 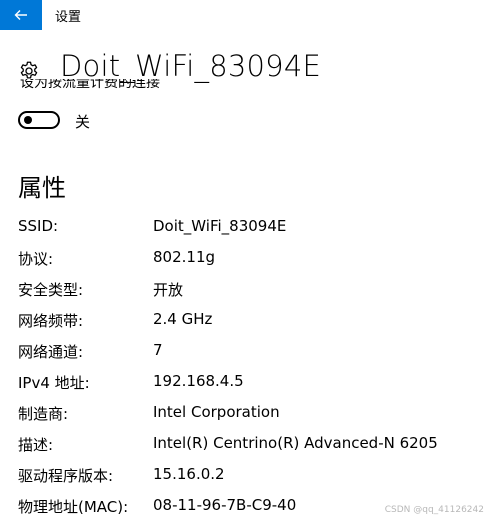 I want to click on property-row-manufacturer: 制造商: Intel Corporation, so click(x=248, y=415).